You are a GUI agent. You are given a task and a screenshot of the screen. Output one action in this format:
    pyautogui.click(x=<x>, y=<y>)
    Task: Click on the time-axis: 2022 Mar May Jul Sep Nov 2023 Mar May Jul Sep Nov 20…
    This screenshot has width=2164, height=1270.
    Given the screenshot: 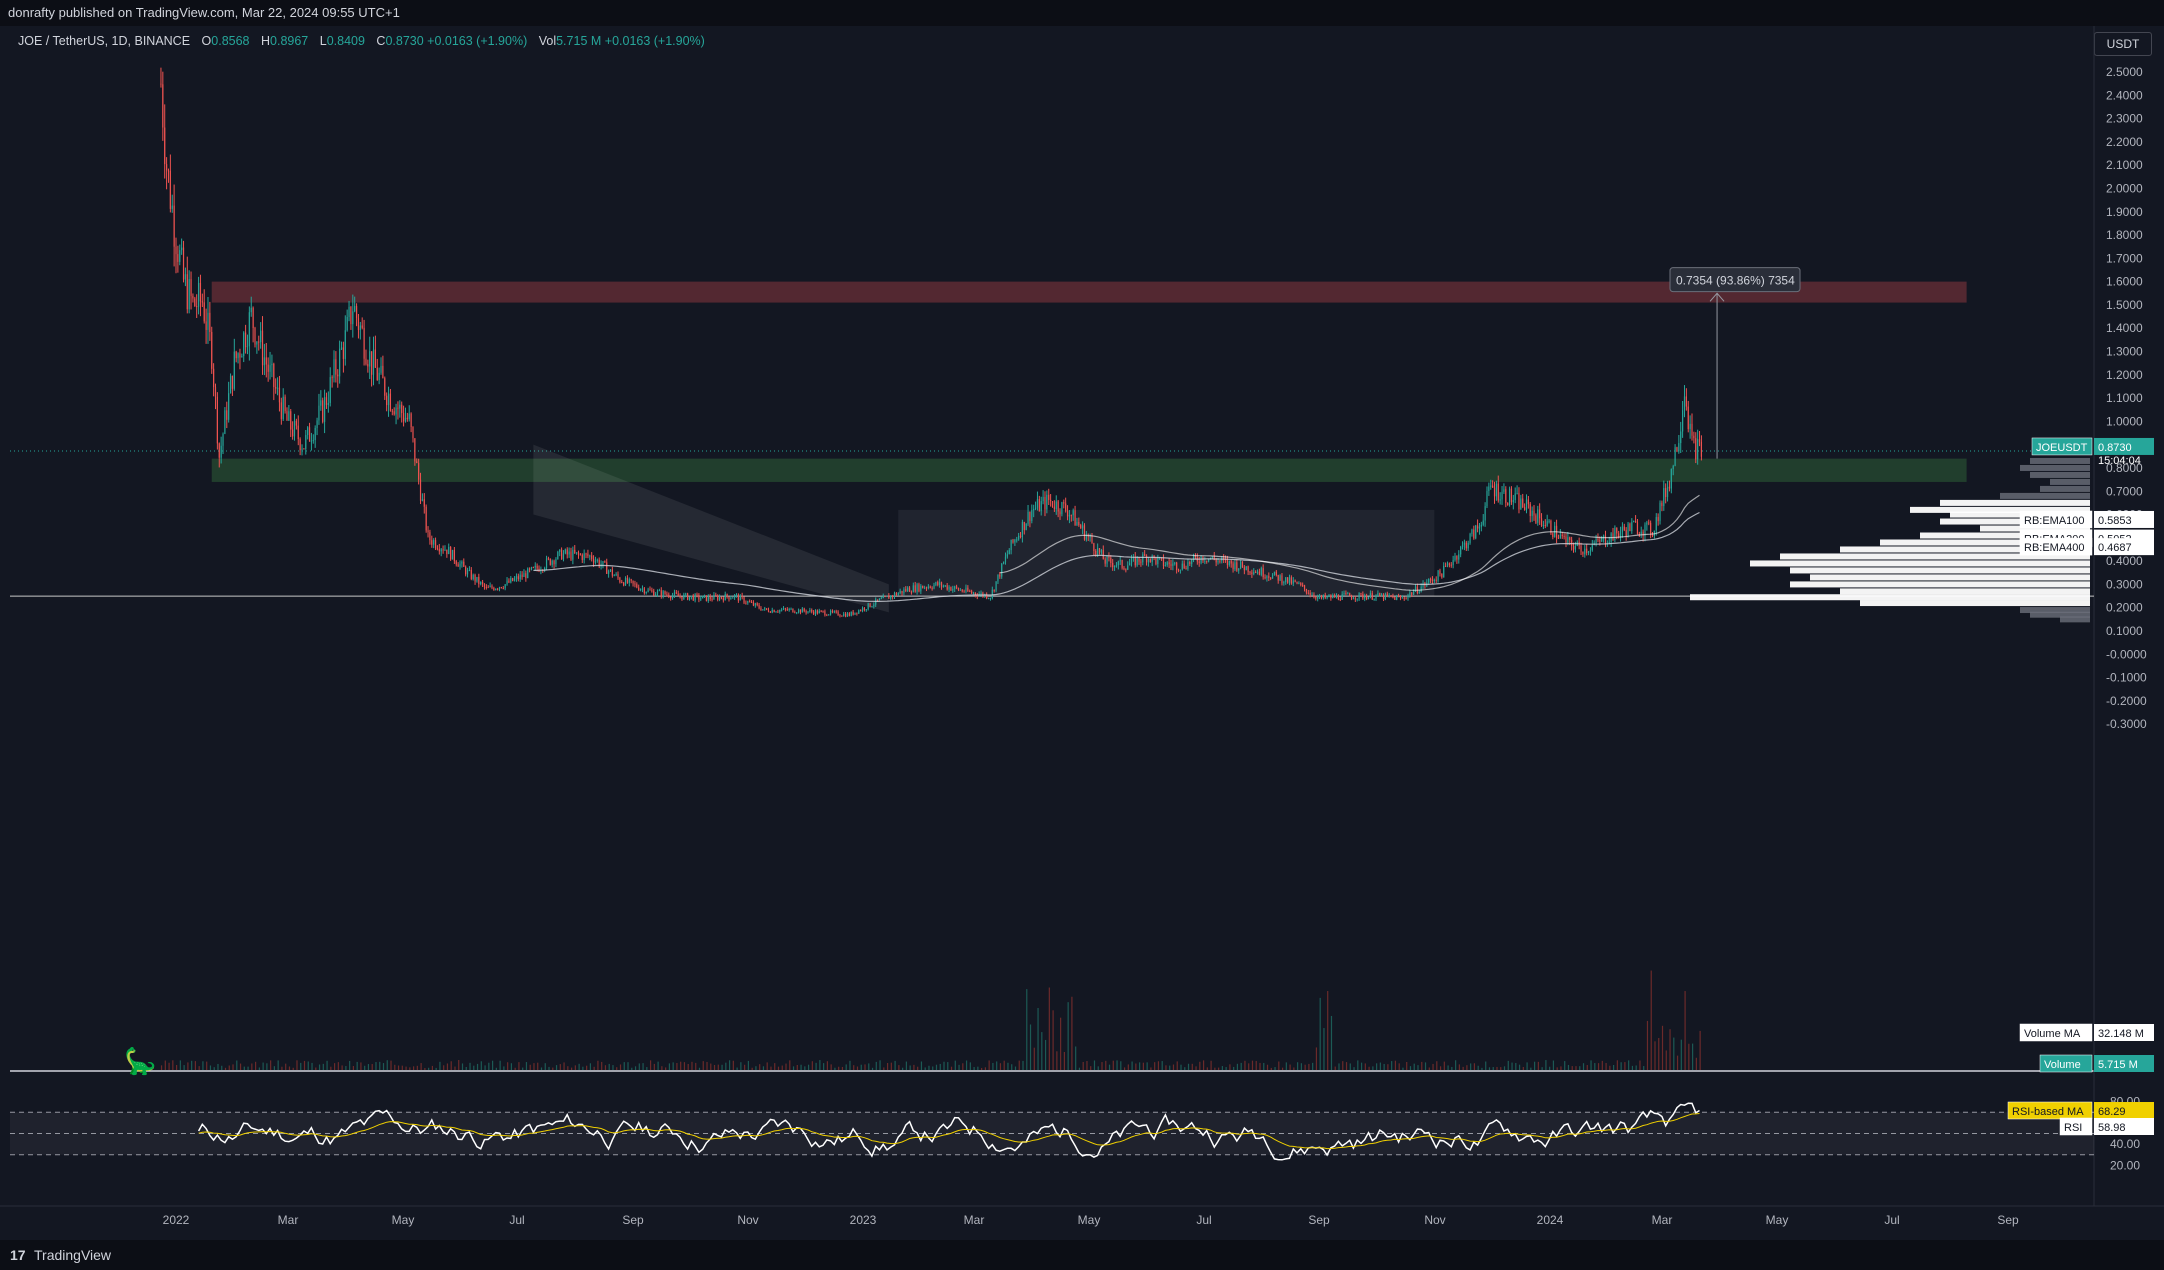 What is the action you would take?
    pyautogui.click(x=1091, y=1220)
    